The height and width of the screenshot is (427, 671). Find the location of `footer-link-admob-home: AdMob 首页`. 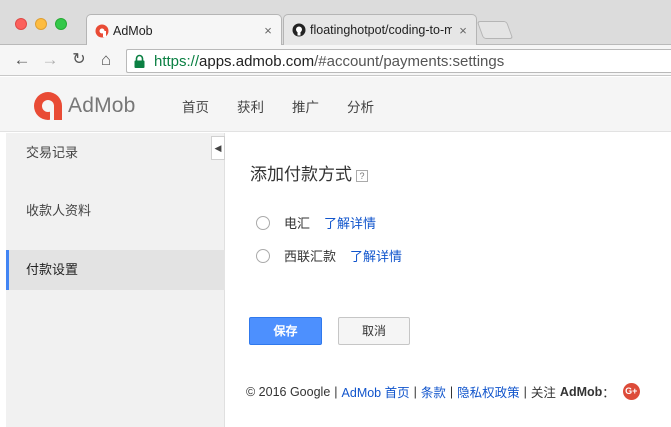

footer-link-admob-home: AdMob 首页 is located at coordinates (376, 391).